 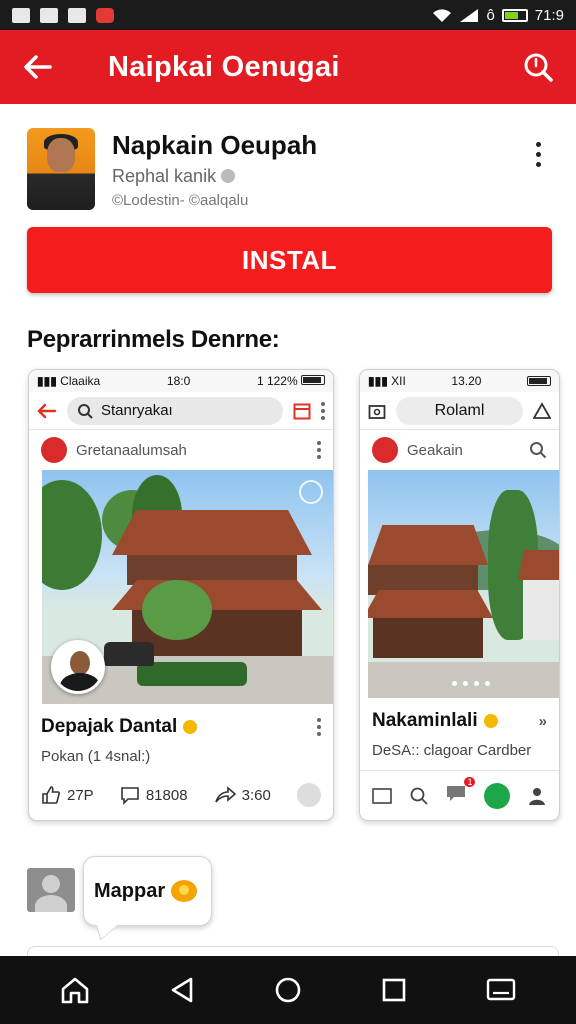 I want to click on back-icon, so click(x=182, y=990).